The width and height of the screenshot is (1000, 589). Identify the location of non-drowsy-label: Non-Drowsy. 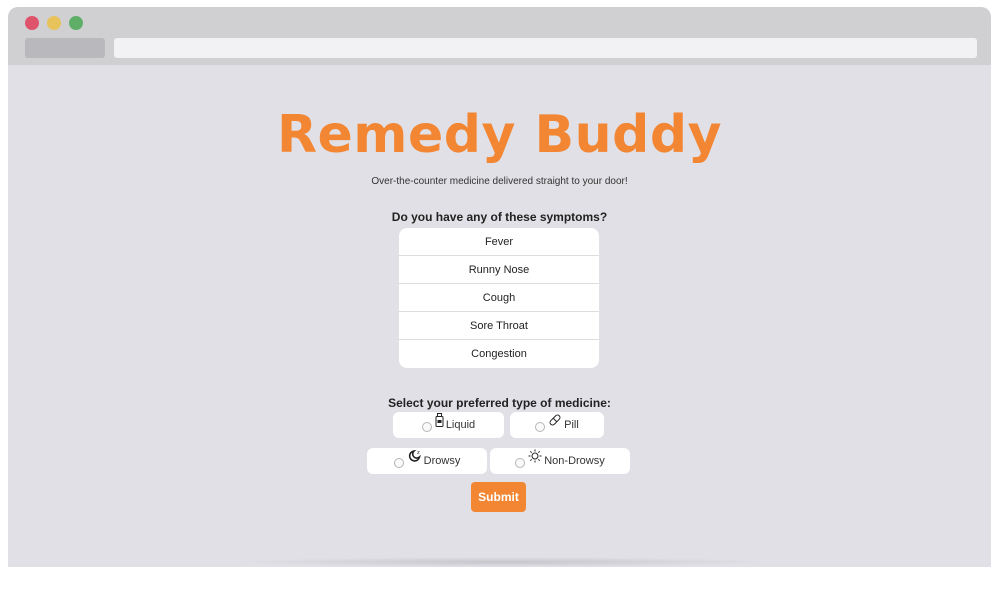
(574, 461).